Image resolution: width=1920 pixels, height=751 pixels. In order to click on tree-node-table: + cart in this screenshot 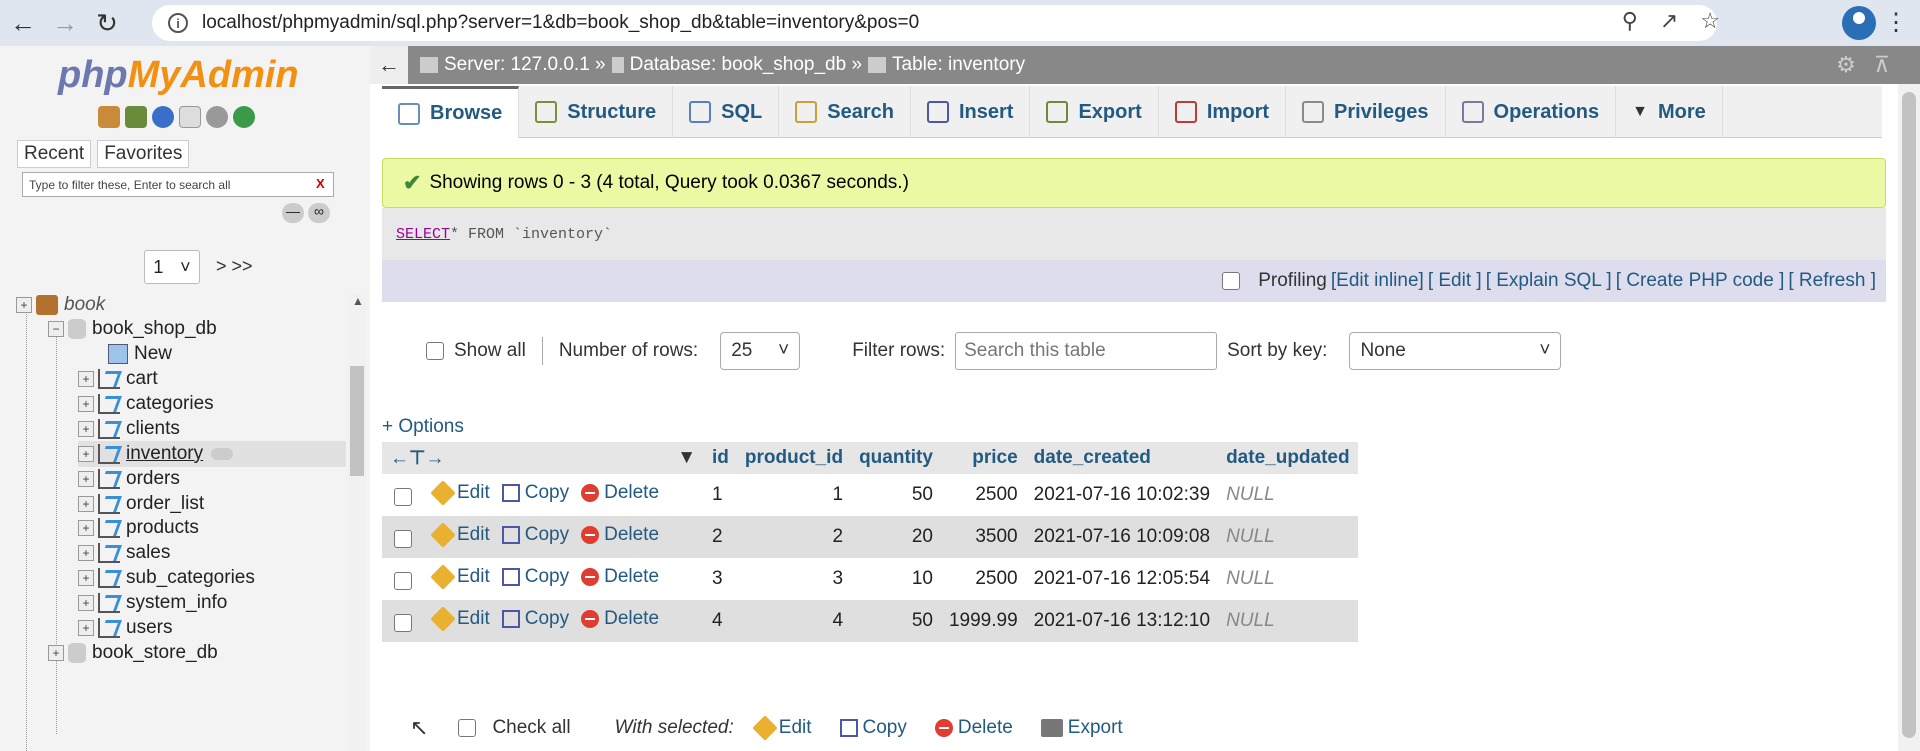, I will do `click(118, 379)`.